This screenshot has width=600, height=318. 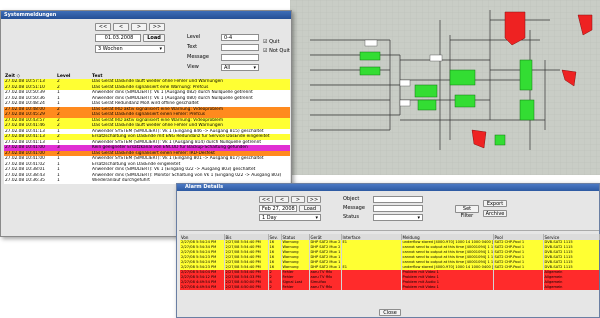 What do you see at coordinates (447, 287) in the screenshot?
I see `table-cell: Problem mit Video 1` at bounding box center [447, 287].